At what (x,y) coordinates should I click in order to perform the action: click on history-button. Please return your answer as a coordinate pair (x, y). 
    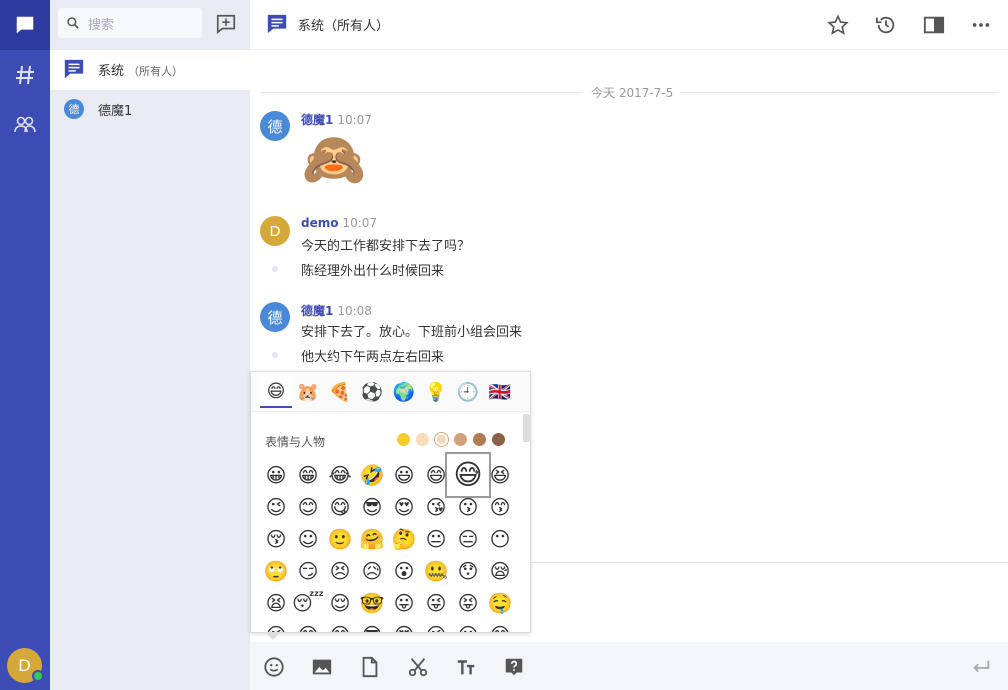
    Looking at the image, I should click on (886, 25).